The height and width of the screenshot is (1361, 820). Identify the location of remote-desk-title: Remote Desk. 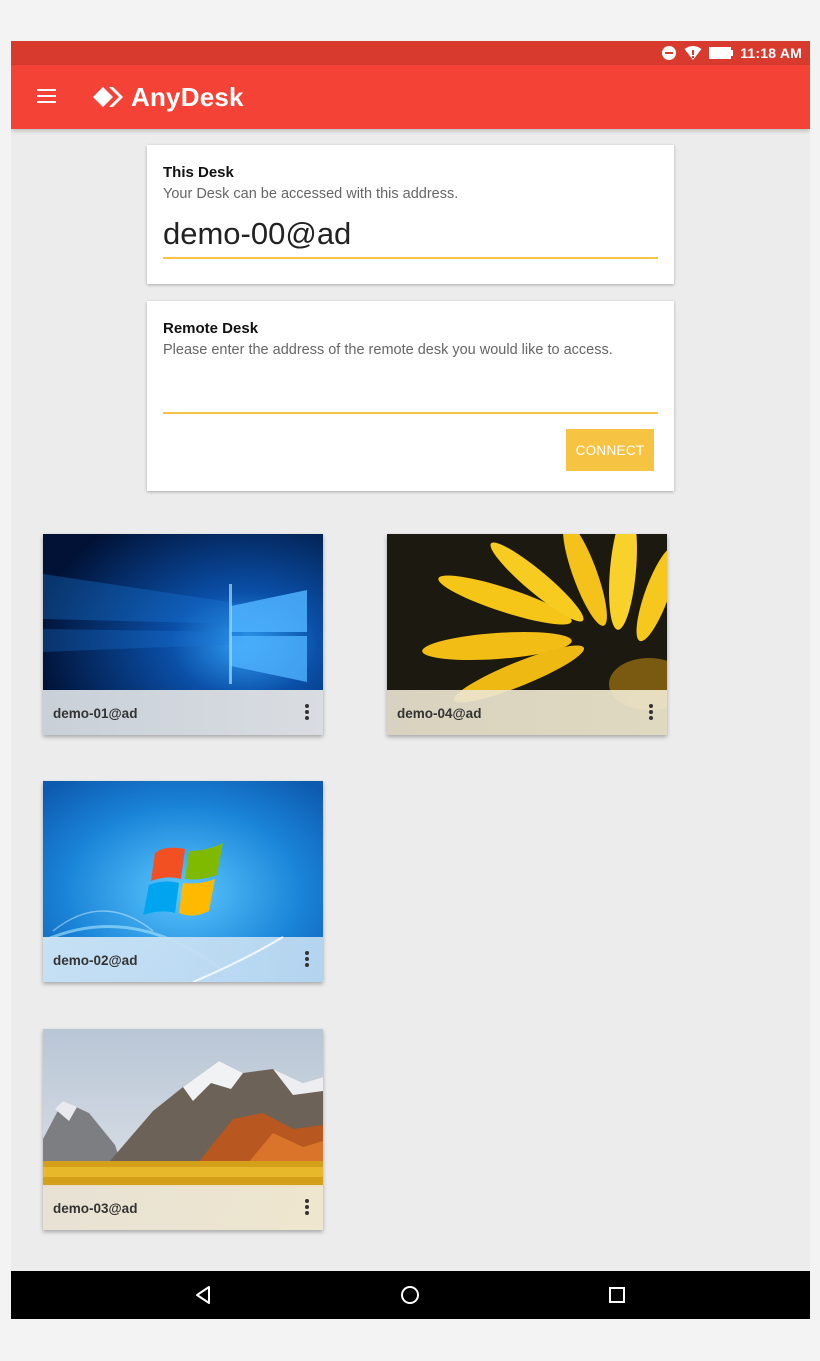
(211, 328).